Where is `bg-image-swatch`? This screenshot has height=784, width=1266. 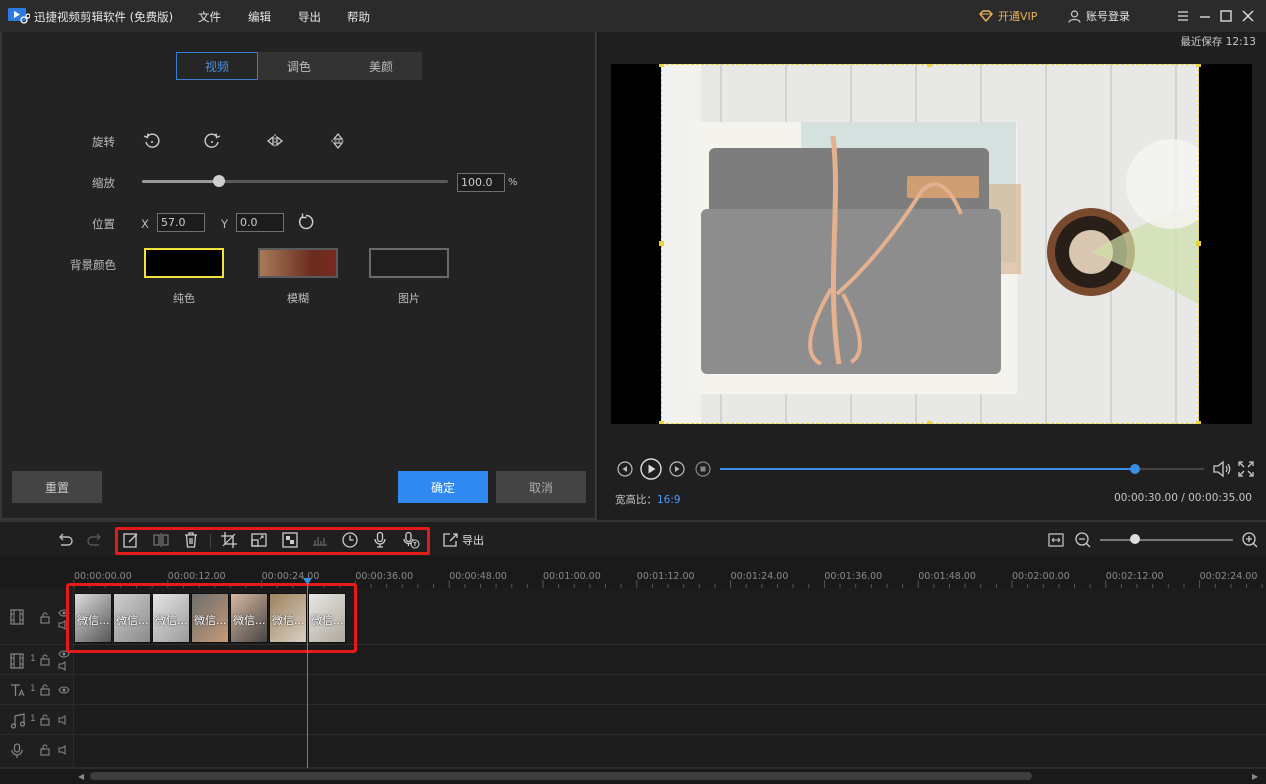 bg-image-swatch is located at coordinates (409, 263).